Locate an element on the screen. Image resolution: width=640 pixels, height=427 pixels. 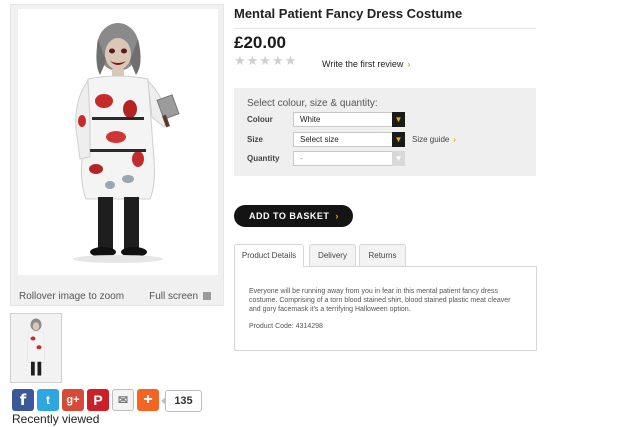
write-review-link: Write the first review › is located at coordinates (366, 64).